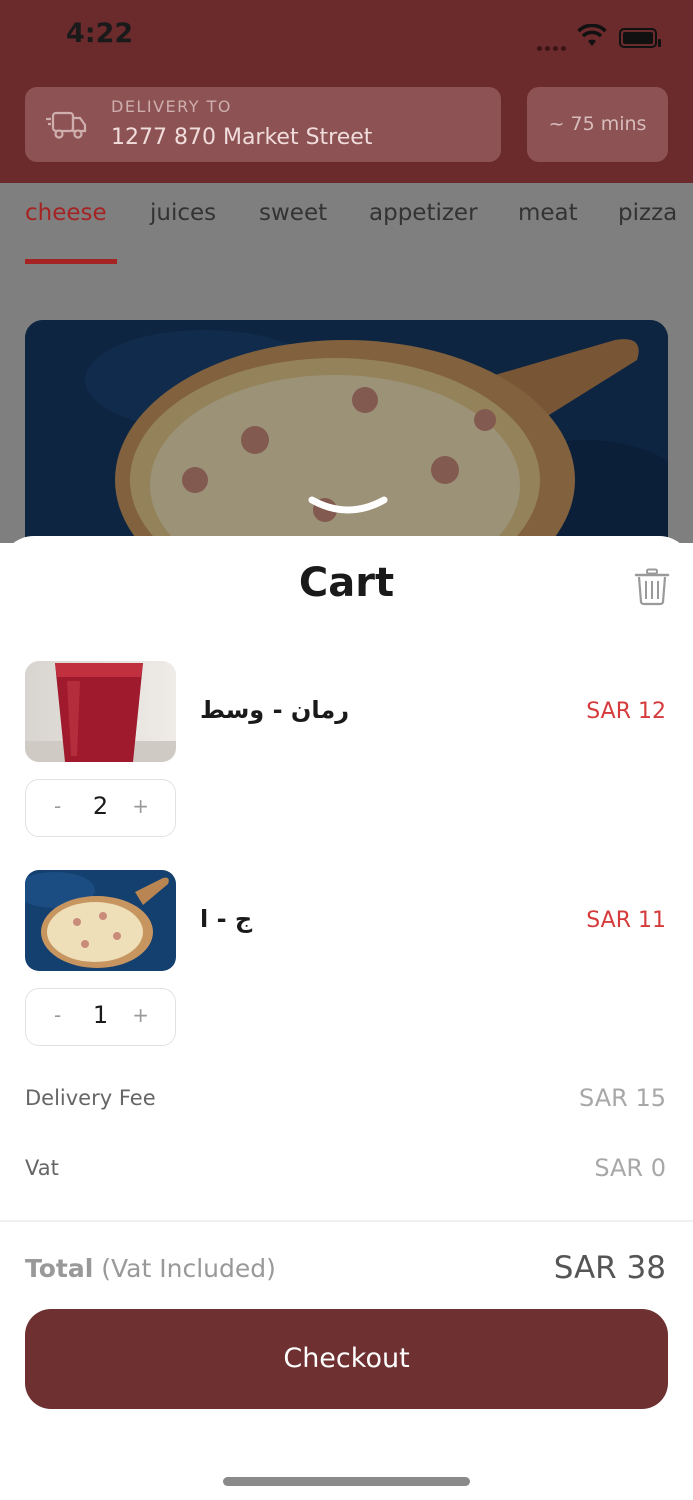  What do you see at coordinates (626, 920) in the screenshot?
I see `cart-item-price: SAR 11` at bounding box center [626, 920].